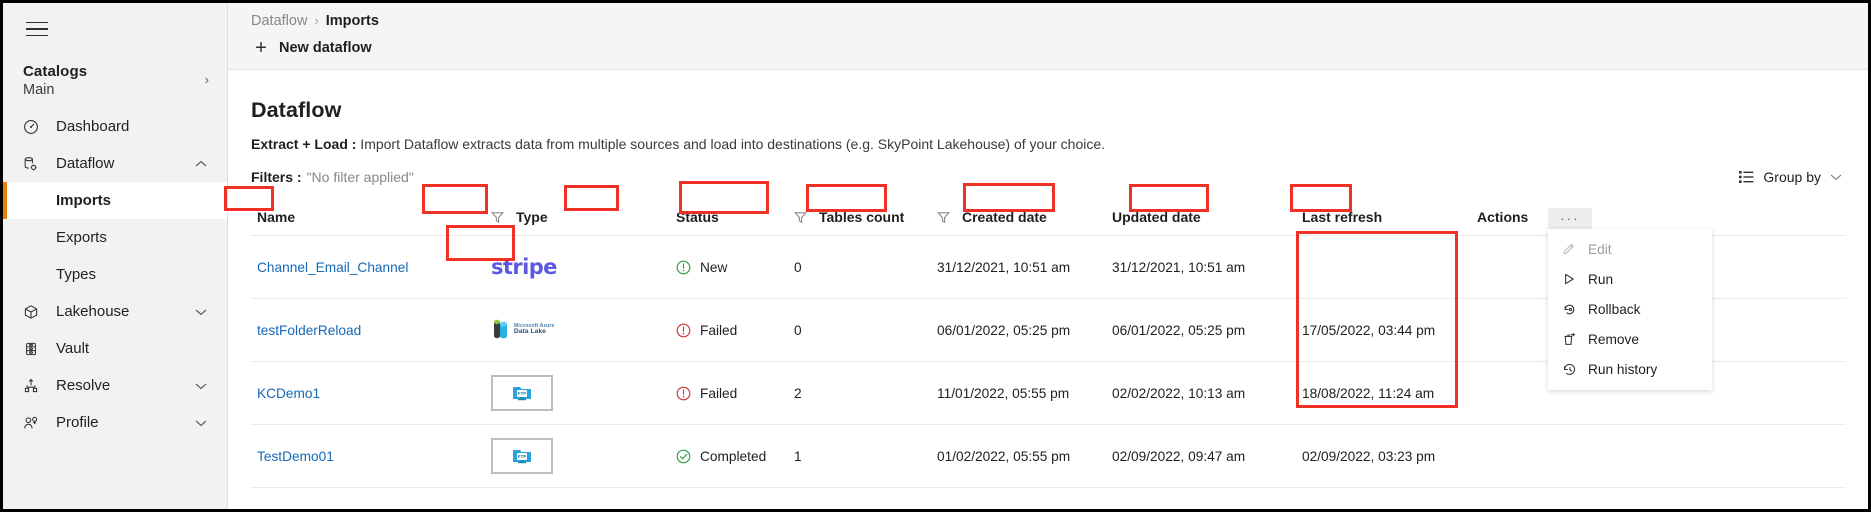 This screenshot has width=1871, height=512. I want to click on new-dataflow-button: + New dataflow, so click(312, 48).